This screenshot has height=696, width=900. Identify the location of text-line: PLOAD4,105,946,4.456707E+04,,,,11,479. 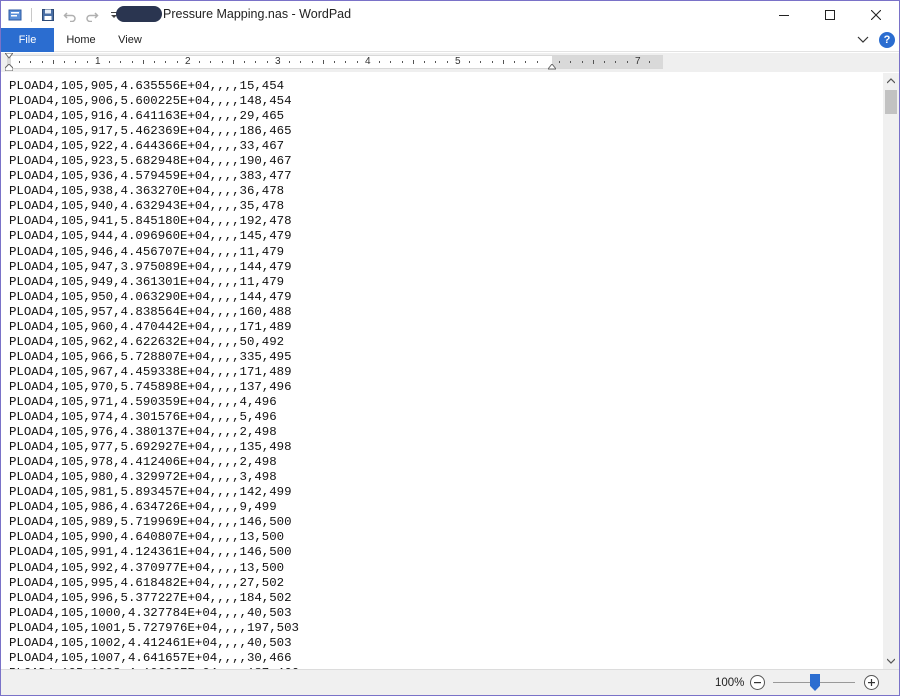
(154, 252).